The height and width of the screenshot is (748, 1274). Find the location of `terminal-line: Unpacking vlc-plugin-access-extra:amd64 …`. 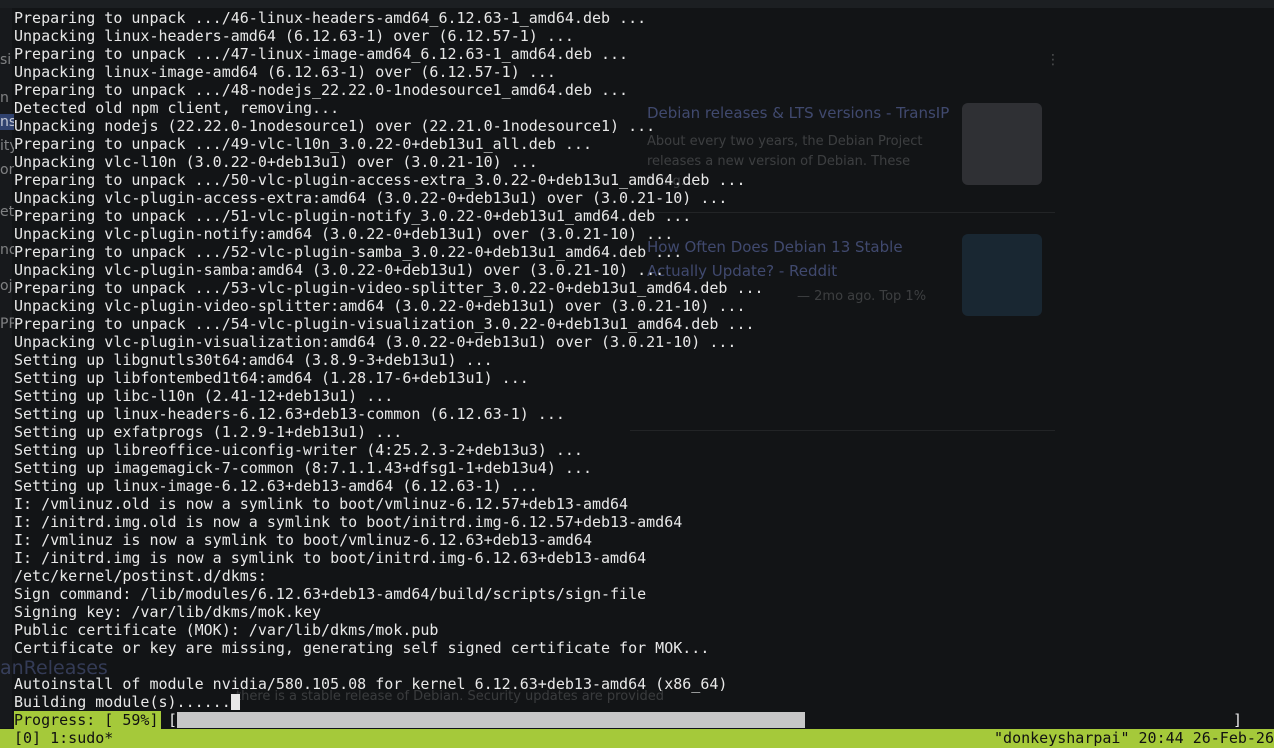

terminal-line: Unpacking vlc-plugin-access-extra:amd64 … is located at coordinates (642, 198).